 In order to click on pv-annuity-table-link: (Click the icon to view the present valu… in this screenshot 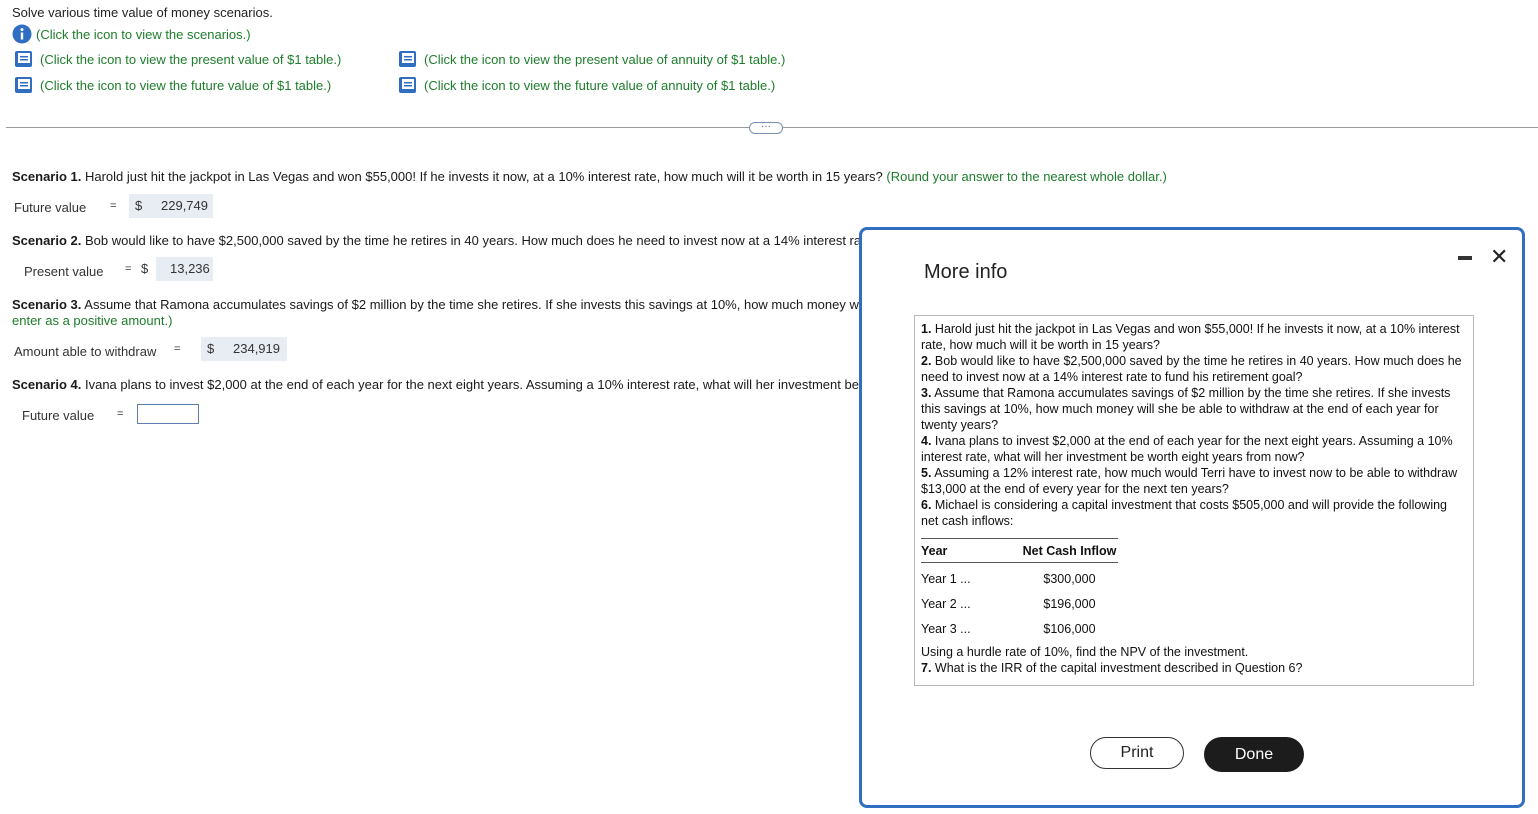, I will do `click(591, 59)`.